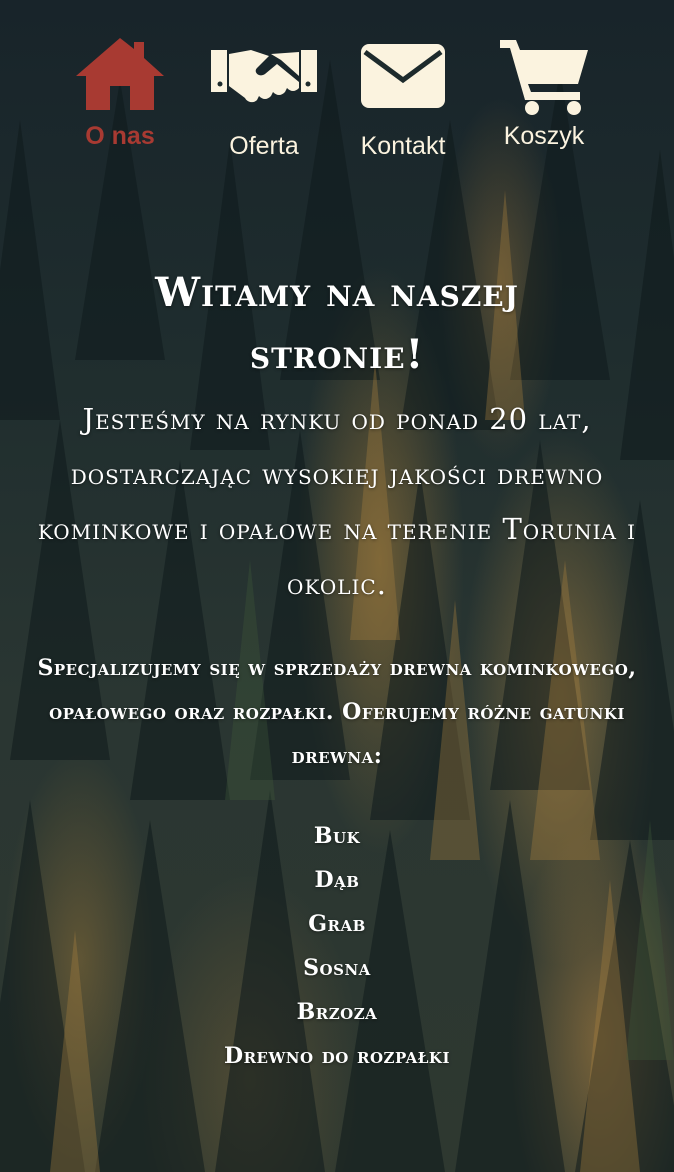 Image resolution: width=674 pixels, height=1172 pixels. I want to click on handshake-icon, so click(264, 86).